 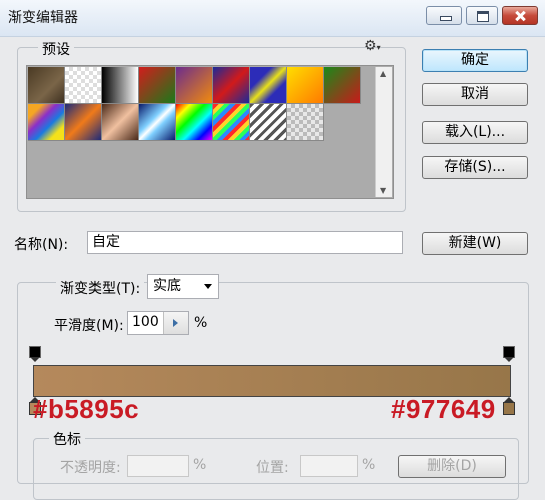 I want to click on opacity-label: 不透明度:, so click(x=90, y=468).